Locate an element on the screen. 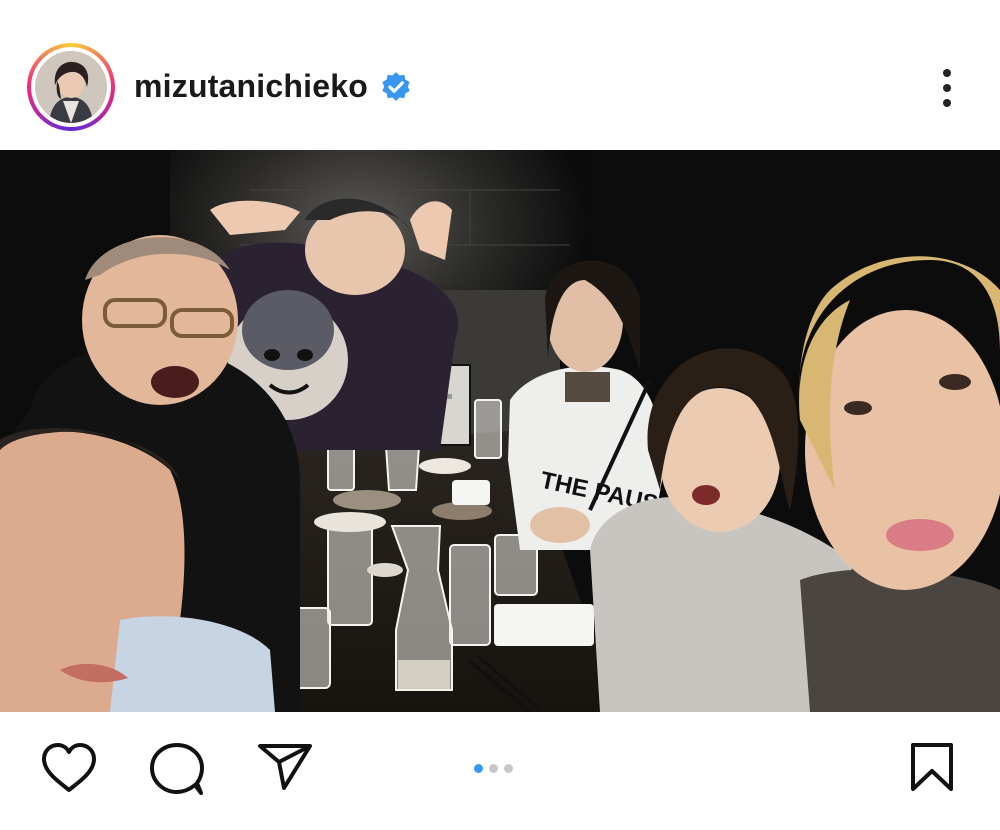  carousel-indicator is located at coordinates (496, 766).